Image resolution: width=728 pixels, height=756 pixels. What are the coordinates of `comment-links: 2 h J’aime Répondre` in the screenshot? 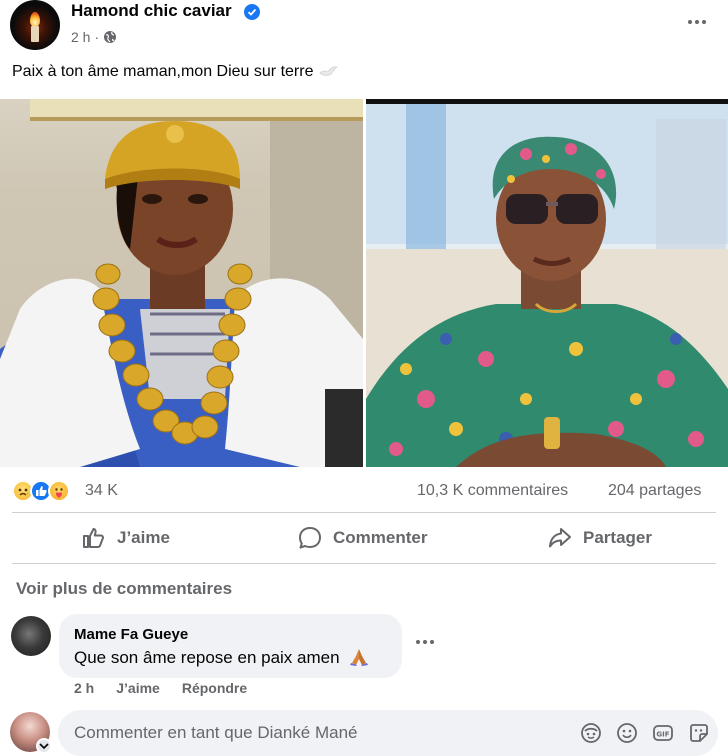 It's located at (160, 688).